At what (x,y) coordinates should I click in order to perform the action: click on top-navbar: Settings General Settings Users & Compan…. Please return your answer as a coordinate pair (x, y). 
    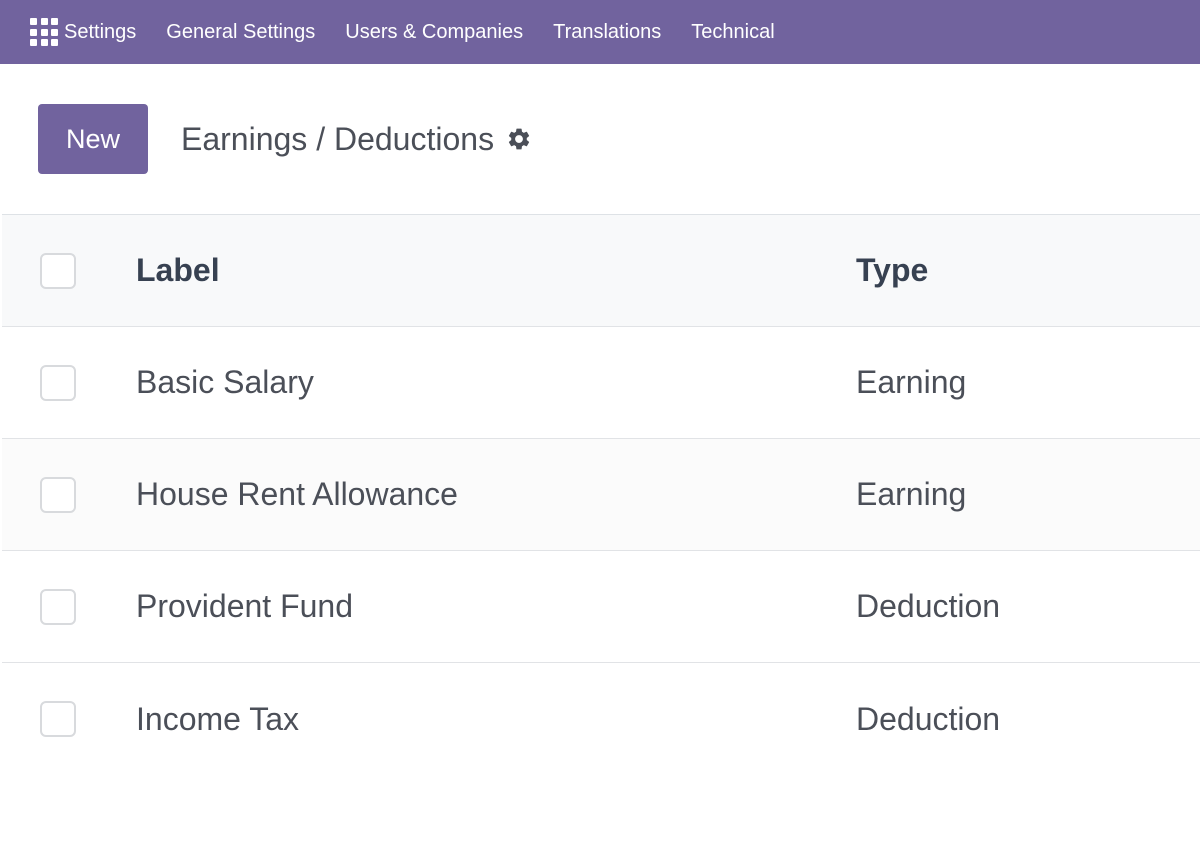
    Looking at the image, I should click on (600, 32).